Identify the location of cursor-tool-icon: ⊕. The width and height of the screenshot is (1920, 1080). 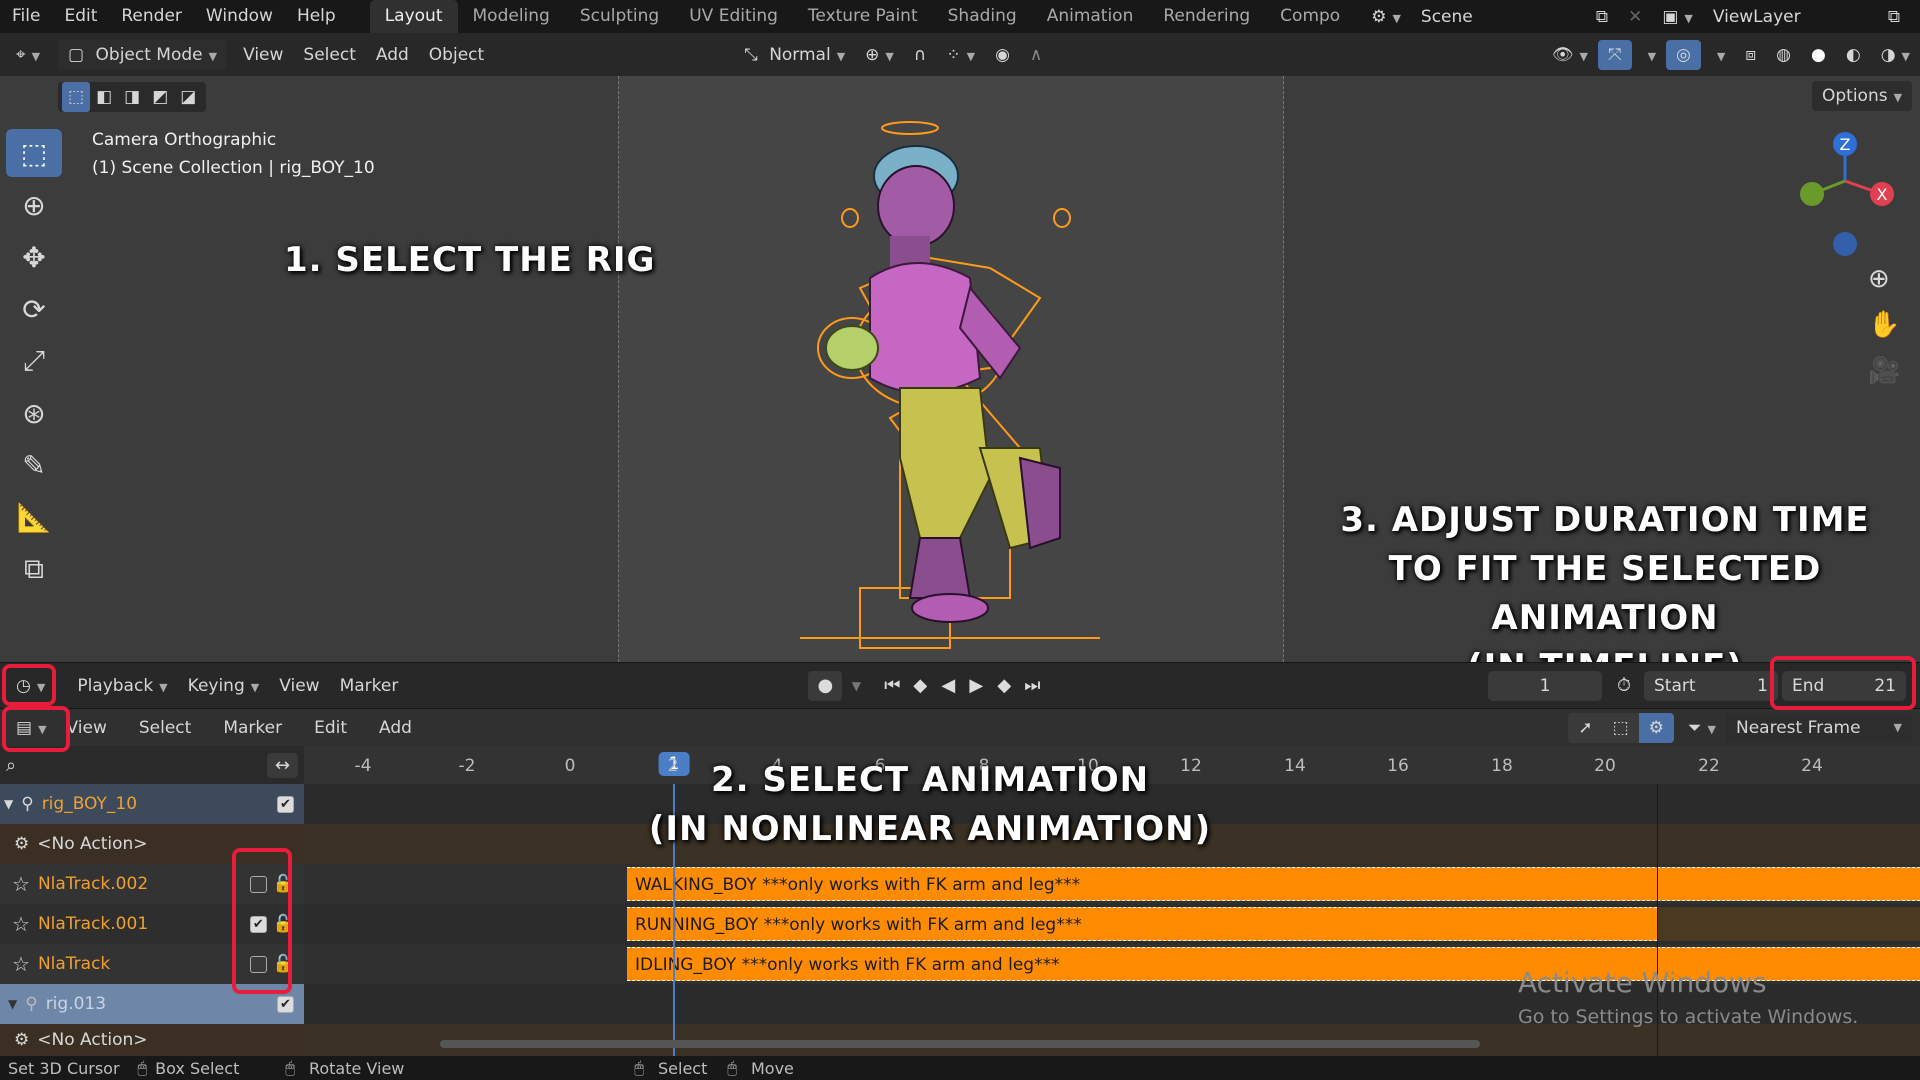
(34, 205).